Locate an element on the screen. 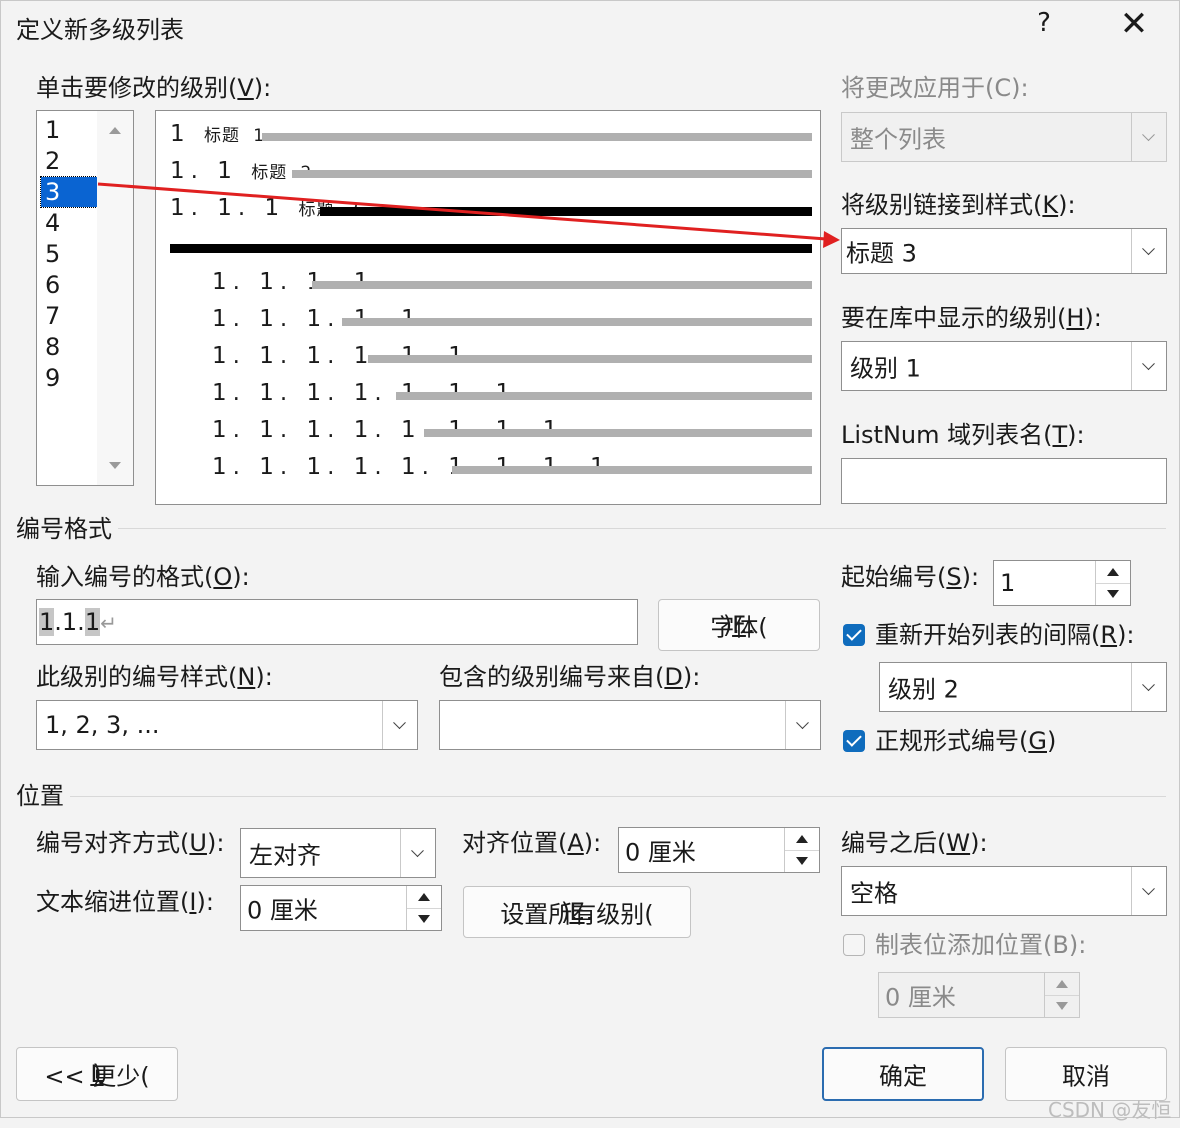  watermark: CSDN @友恒 is located at coordinates (1110, 1110).